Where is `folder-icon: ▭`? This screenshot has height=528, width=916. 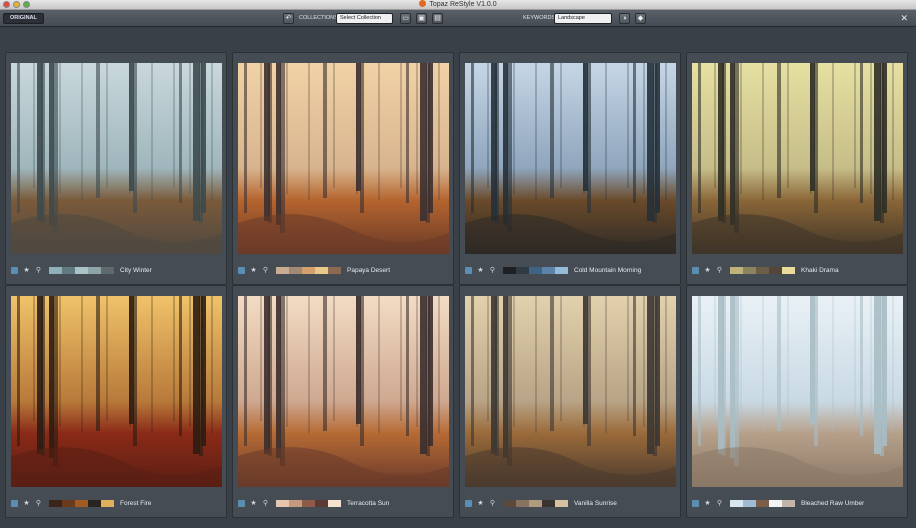 folder-icon: ▭ is located at coordinates (405, 18).